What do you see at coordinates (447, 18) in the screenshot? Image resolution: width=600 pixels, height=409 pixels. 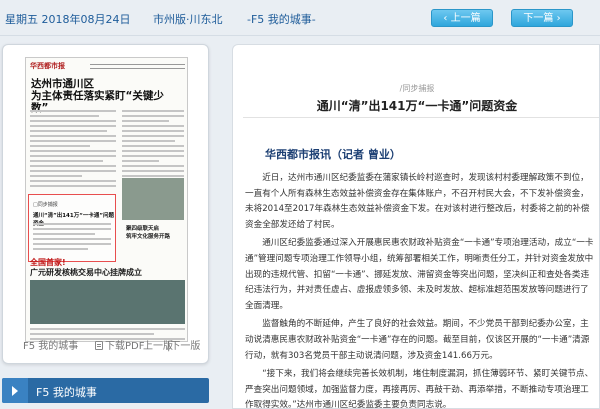 I see `chevron-left-icon: ‹` at bounding box center [447, 18].